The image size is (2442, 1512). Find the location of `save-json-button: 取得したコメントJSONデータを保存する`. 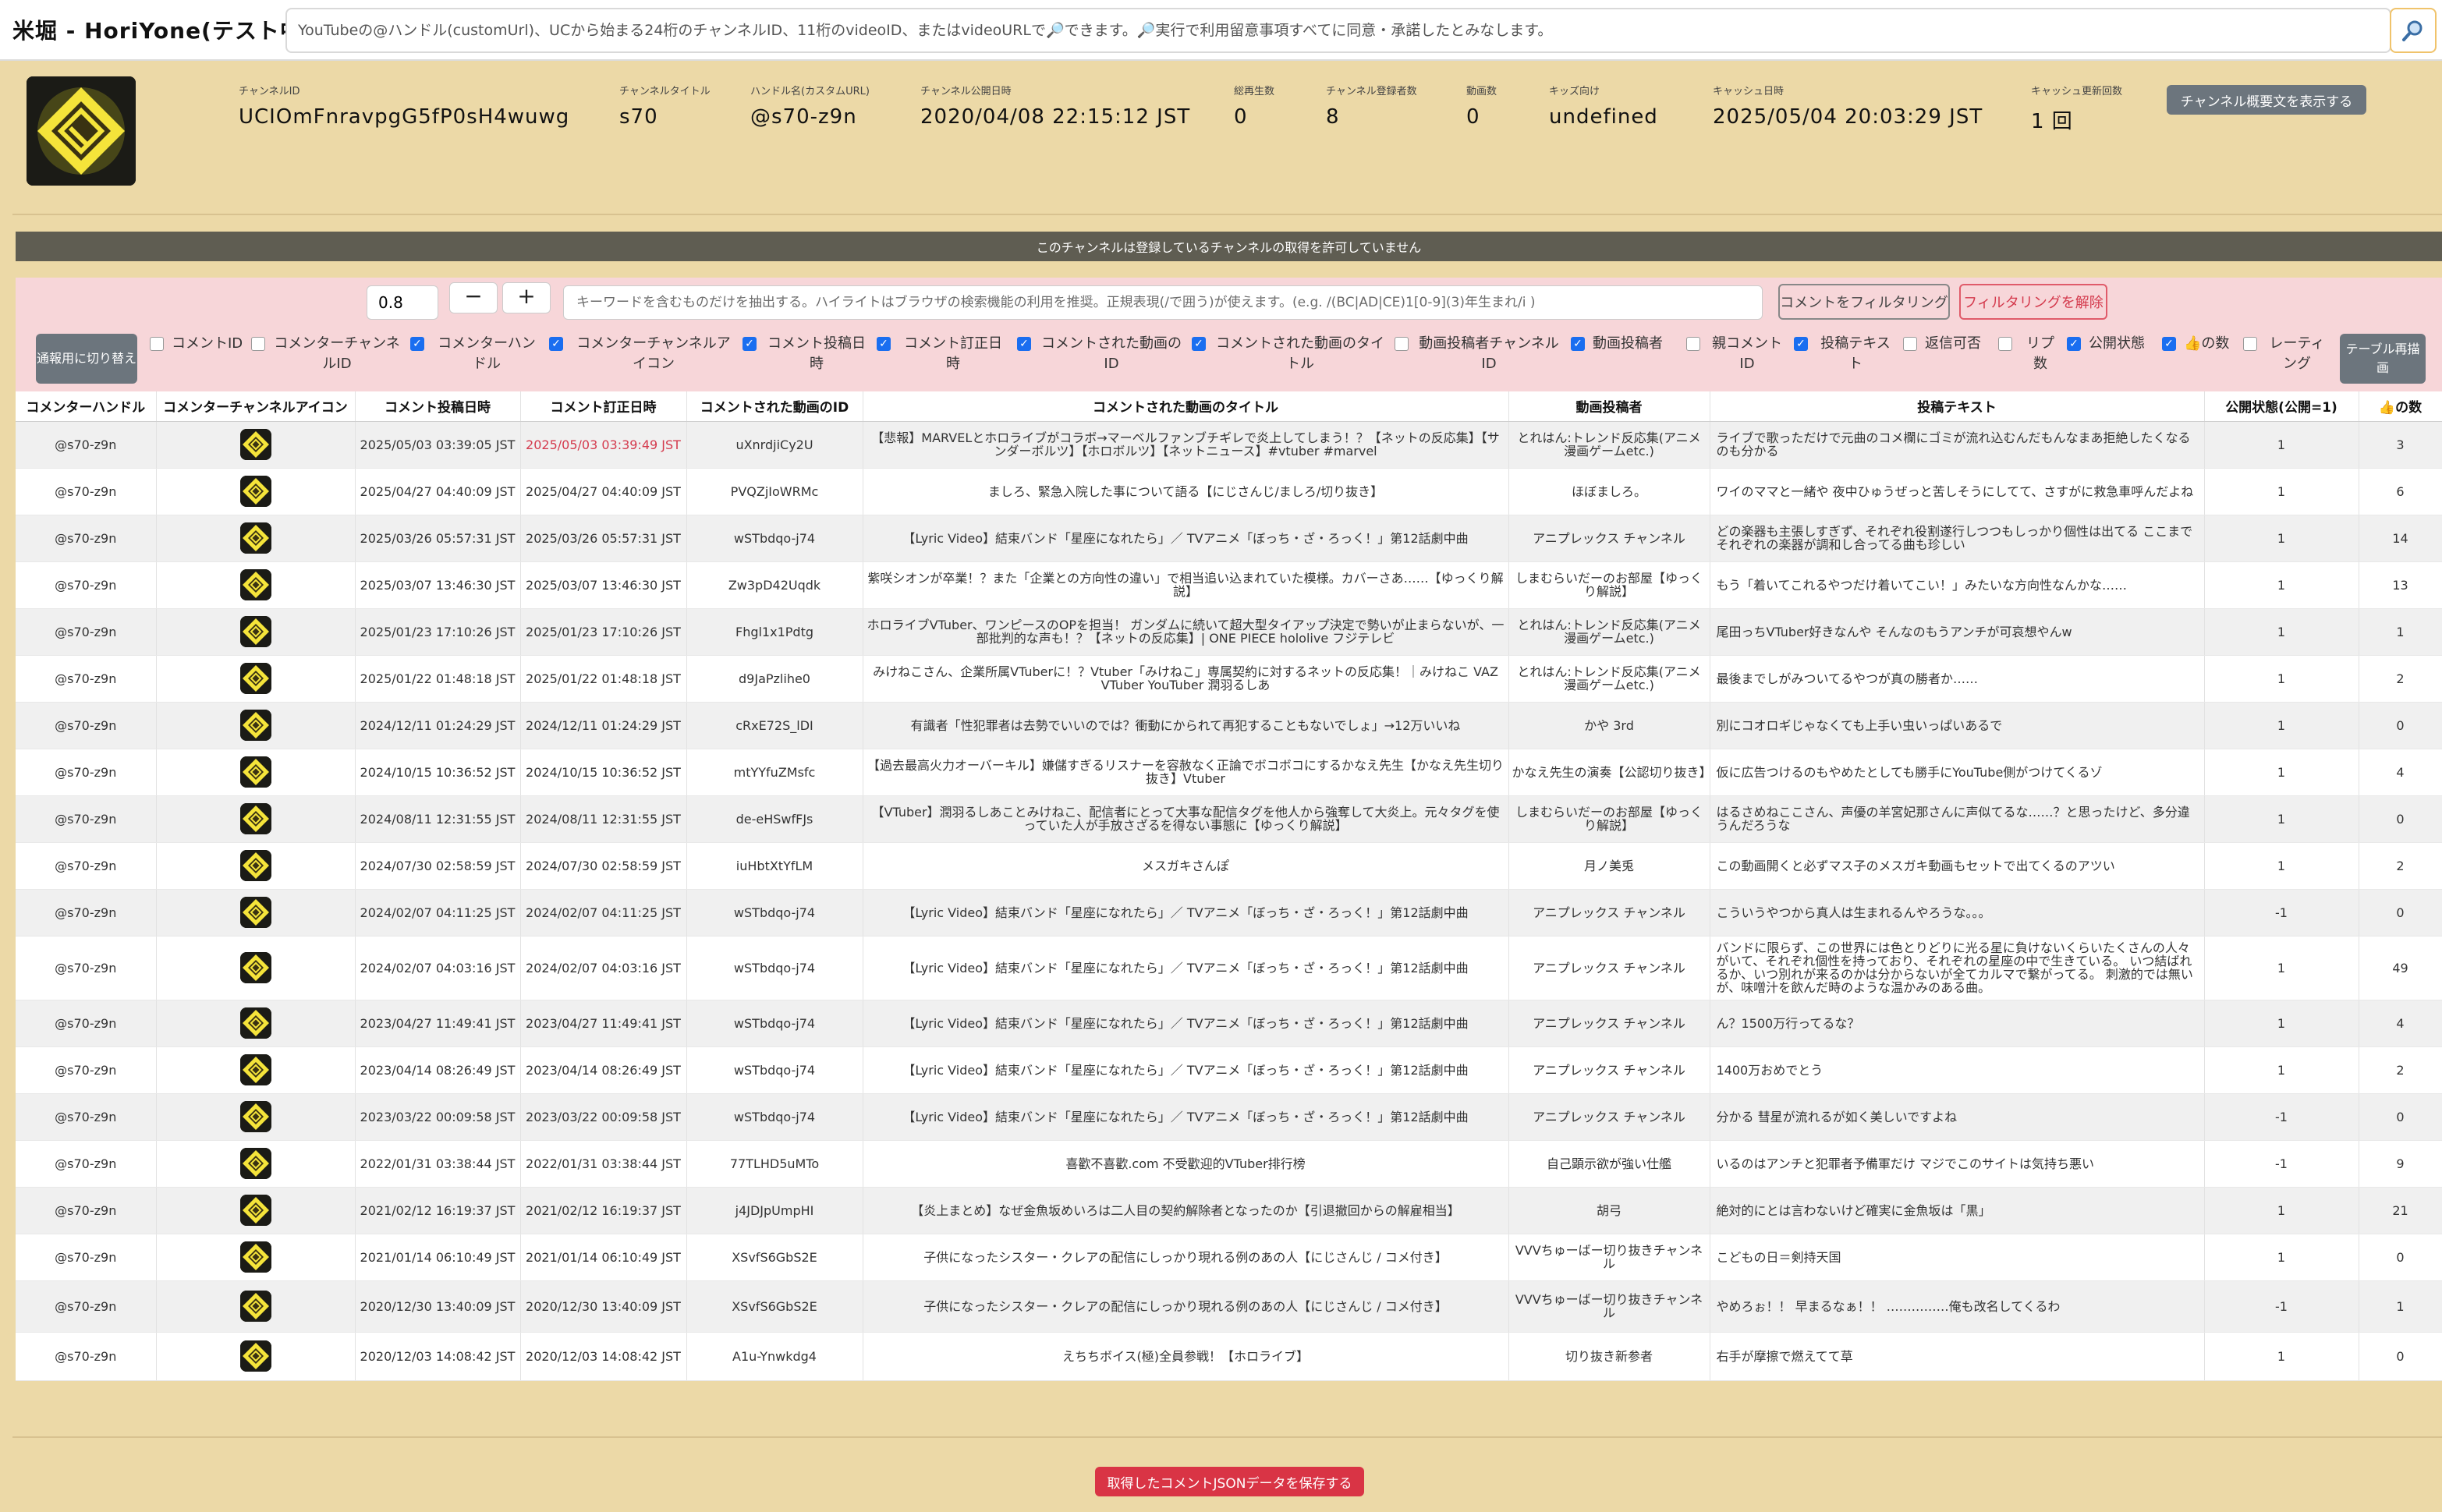

save-json-button: 取得したコメントJSONデータを保存する is located at coordinates (1229, 1481).